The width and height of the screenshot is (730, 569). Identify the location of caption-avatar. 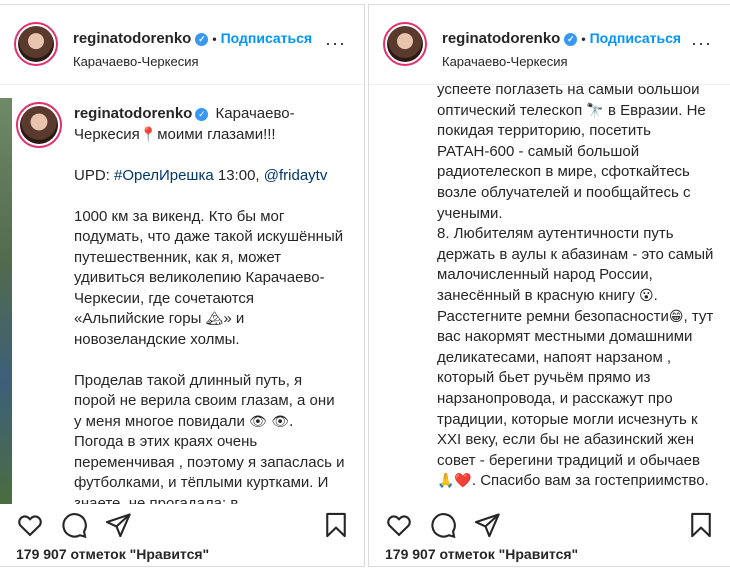
(39, 125).